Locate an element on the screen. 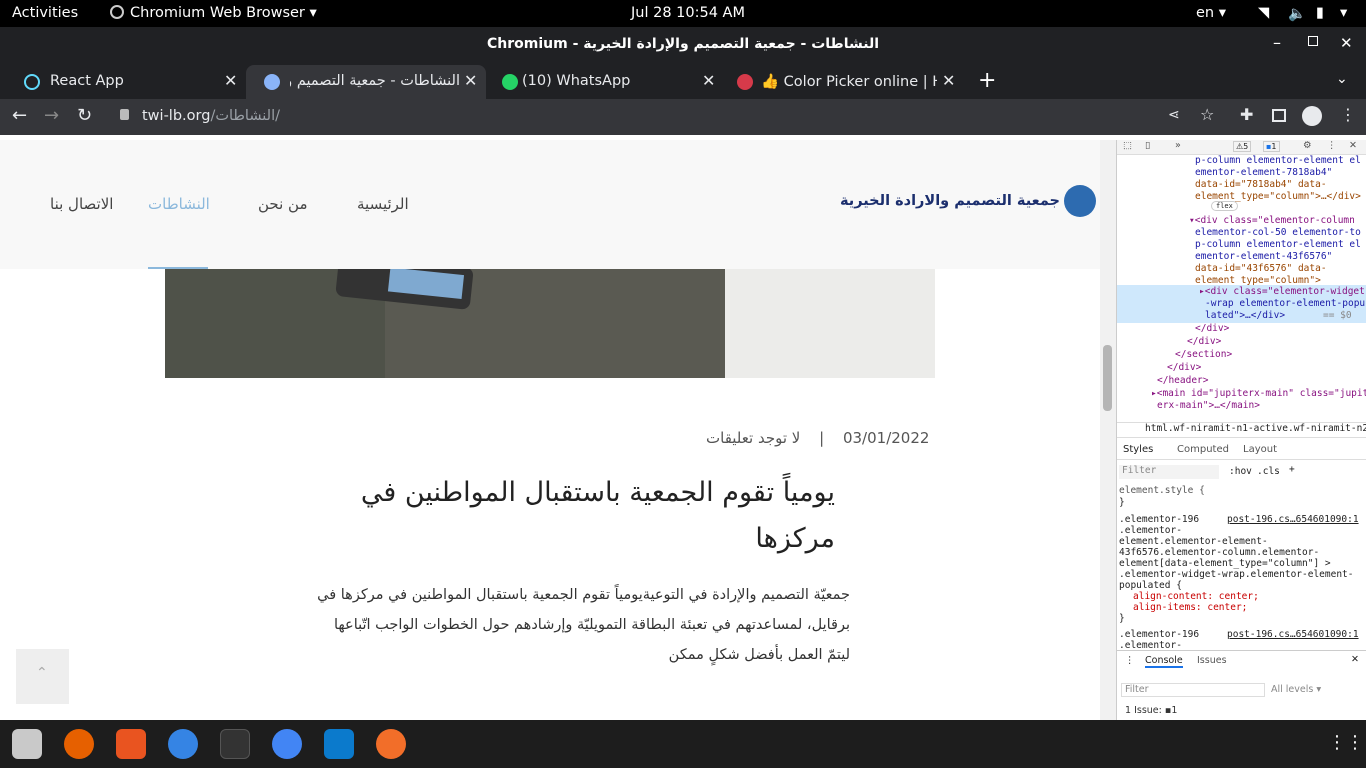 This screenshot has width=1366, height=768. styles-filter-input: Filter is located at coordinates (1169, 472).